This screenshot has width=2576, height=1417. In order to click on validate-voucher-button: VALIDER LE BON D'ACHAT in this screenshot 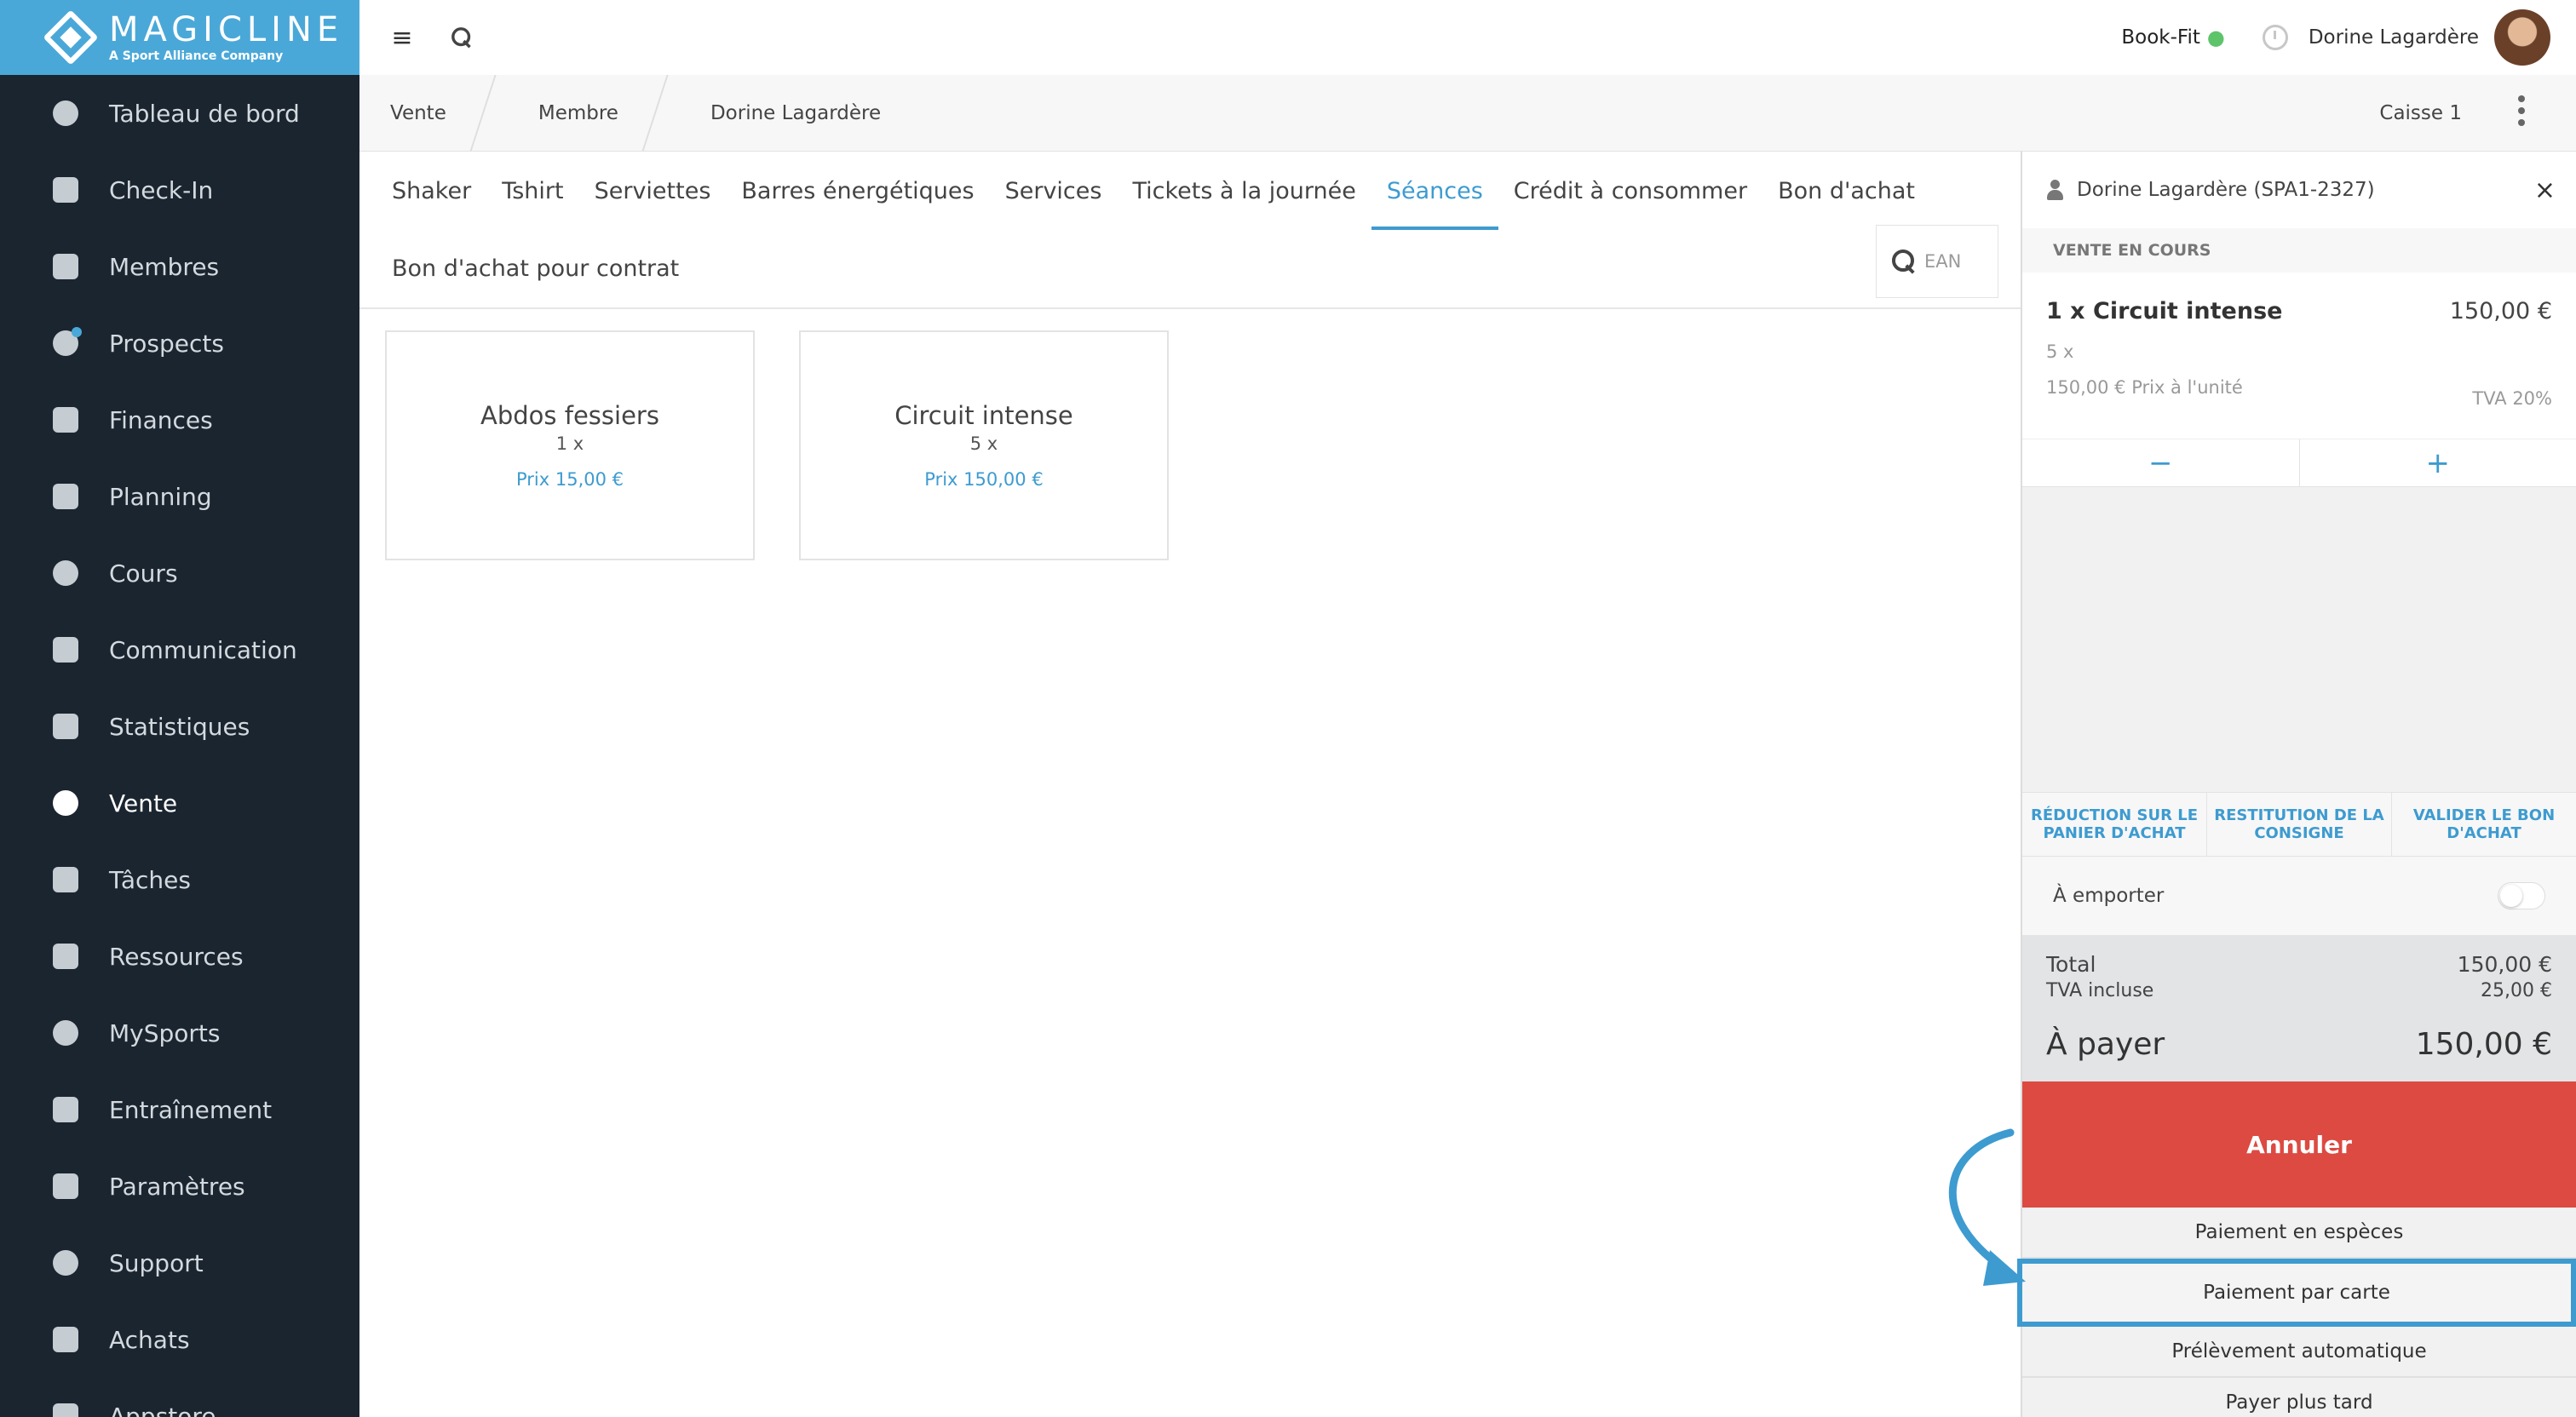, I will do `click(2484, 825)`.